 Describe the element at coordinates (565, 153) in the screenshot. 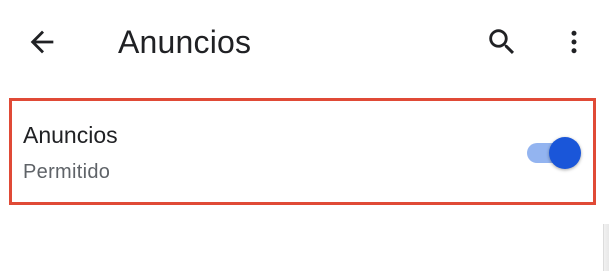

I see `toggle-thumb` at that location.